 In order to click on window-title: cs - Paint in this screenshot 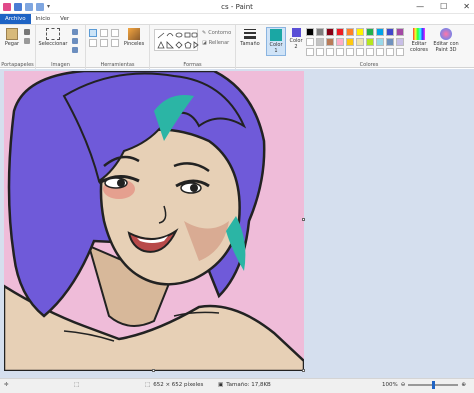, I will do `click(237, 7)`.